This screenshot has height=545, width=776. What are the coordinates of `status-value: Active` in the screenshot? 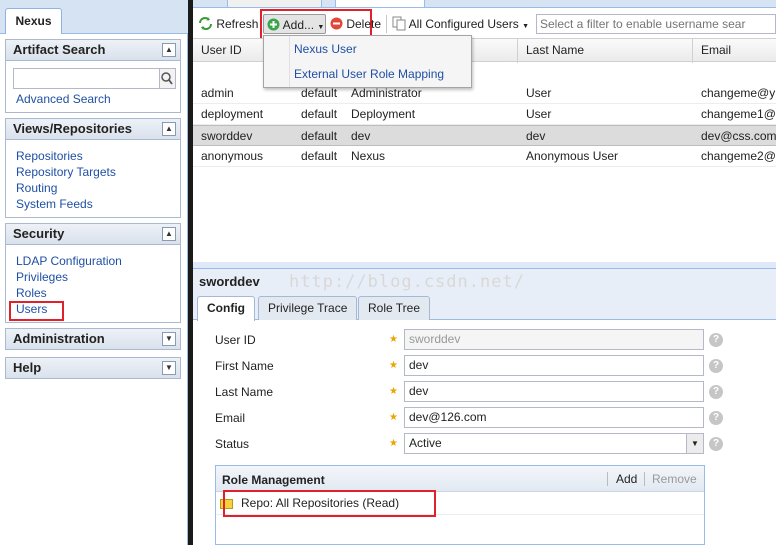 It's located at (425, 443).